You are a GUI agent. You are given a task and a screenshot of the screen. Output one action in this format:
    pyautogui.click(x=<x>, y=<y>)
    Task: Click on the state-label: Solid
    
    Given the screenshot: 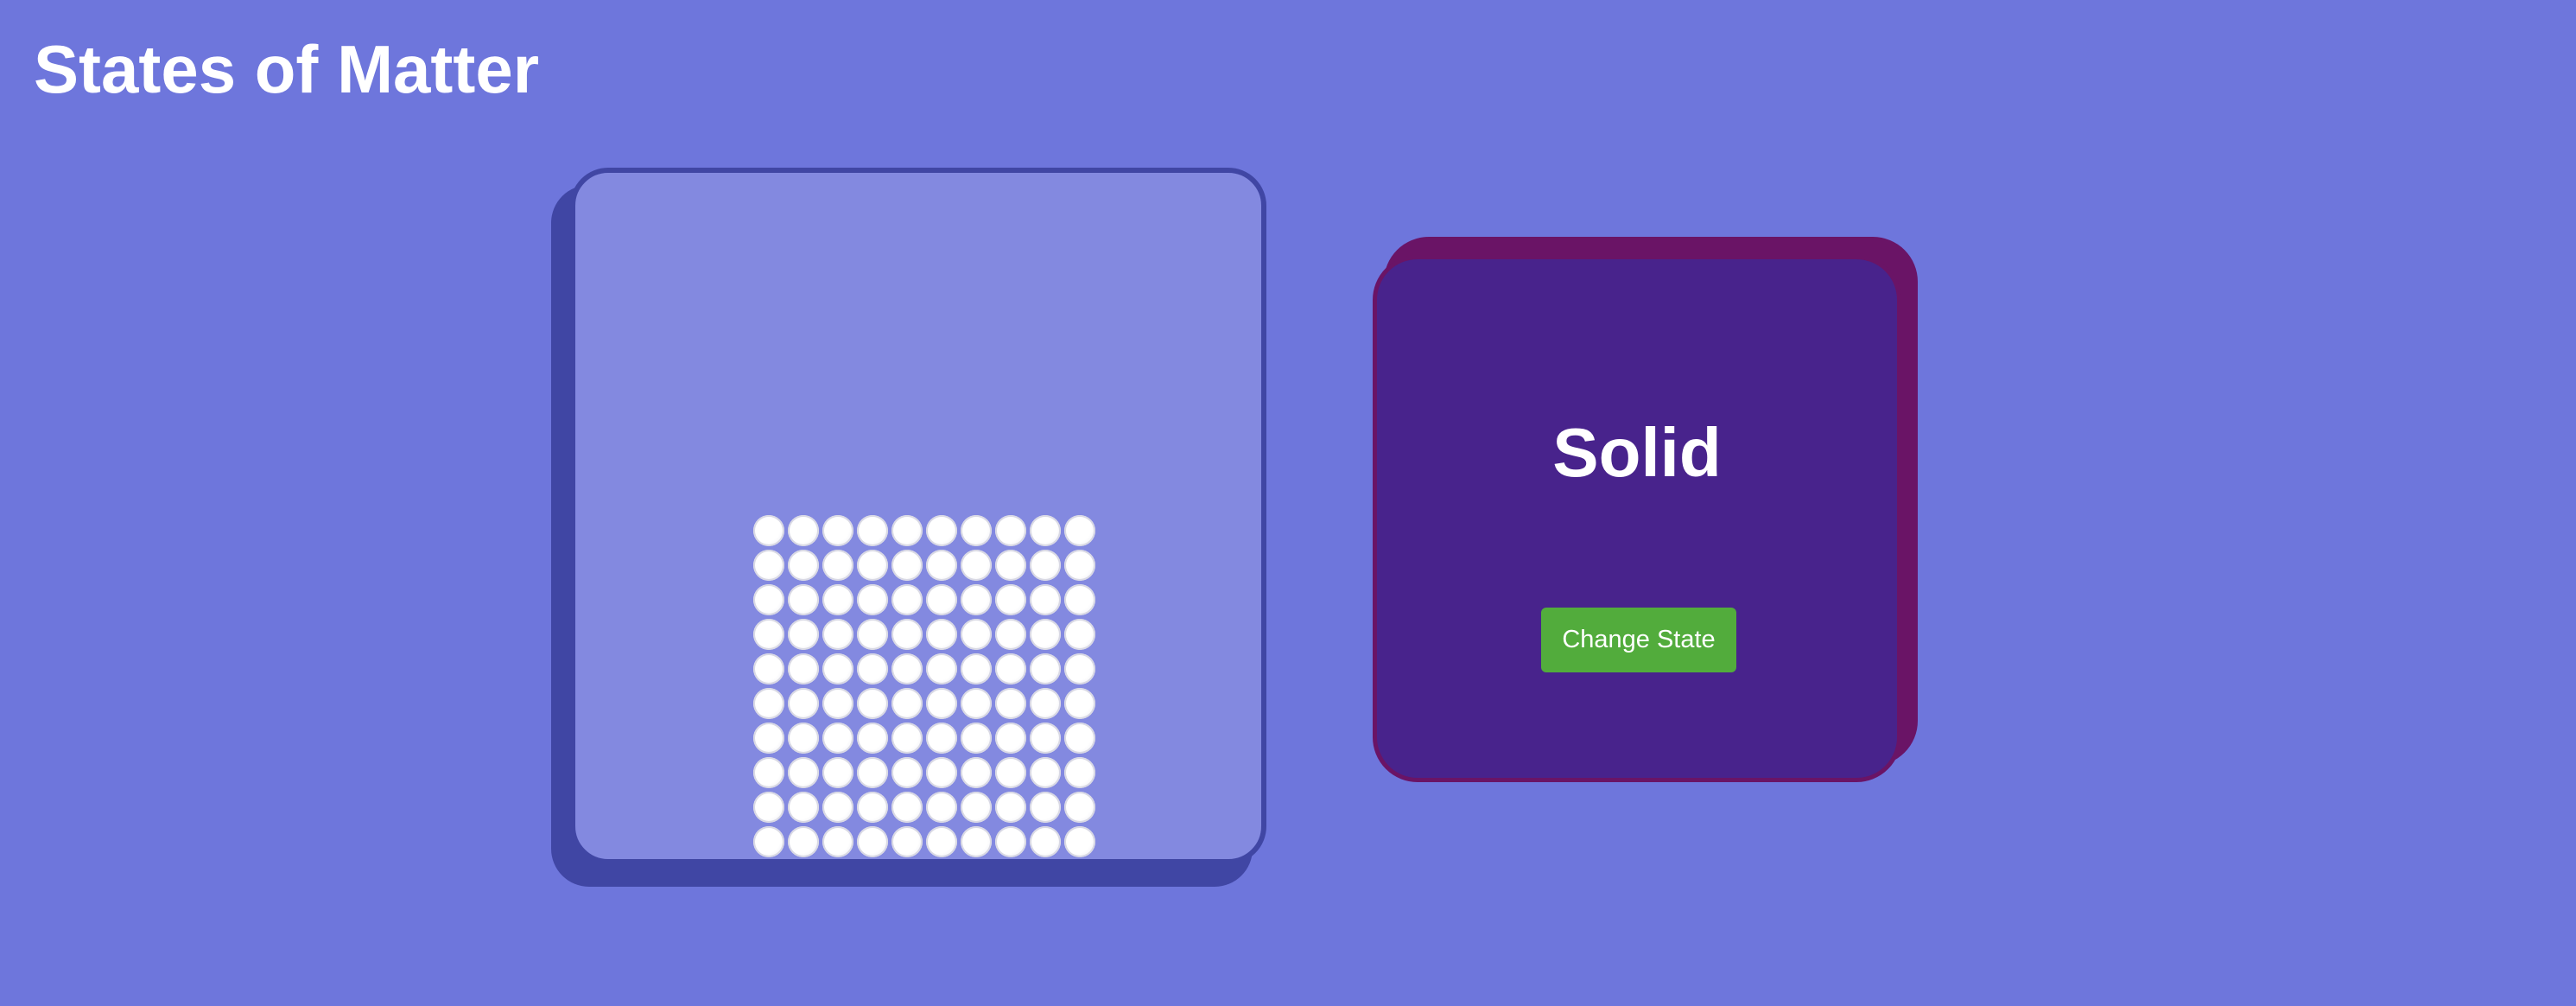 What is the action you would take?
    pyautogui.click(x=1637, y=452)
    